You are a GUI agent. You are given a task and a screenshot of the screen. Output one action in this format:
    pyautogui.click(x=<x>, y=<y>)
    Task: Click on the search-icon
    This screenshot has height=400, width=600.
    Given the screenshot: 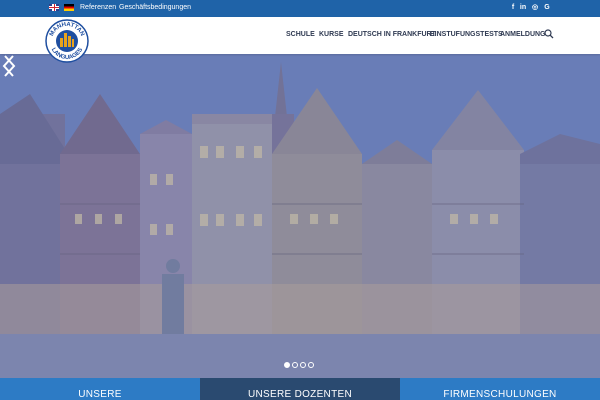 What is the action you would take?
    pyautogui.click(x=549, y=34)
    